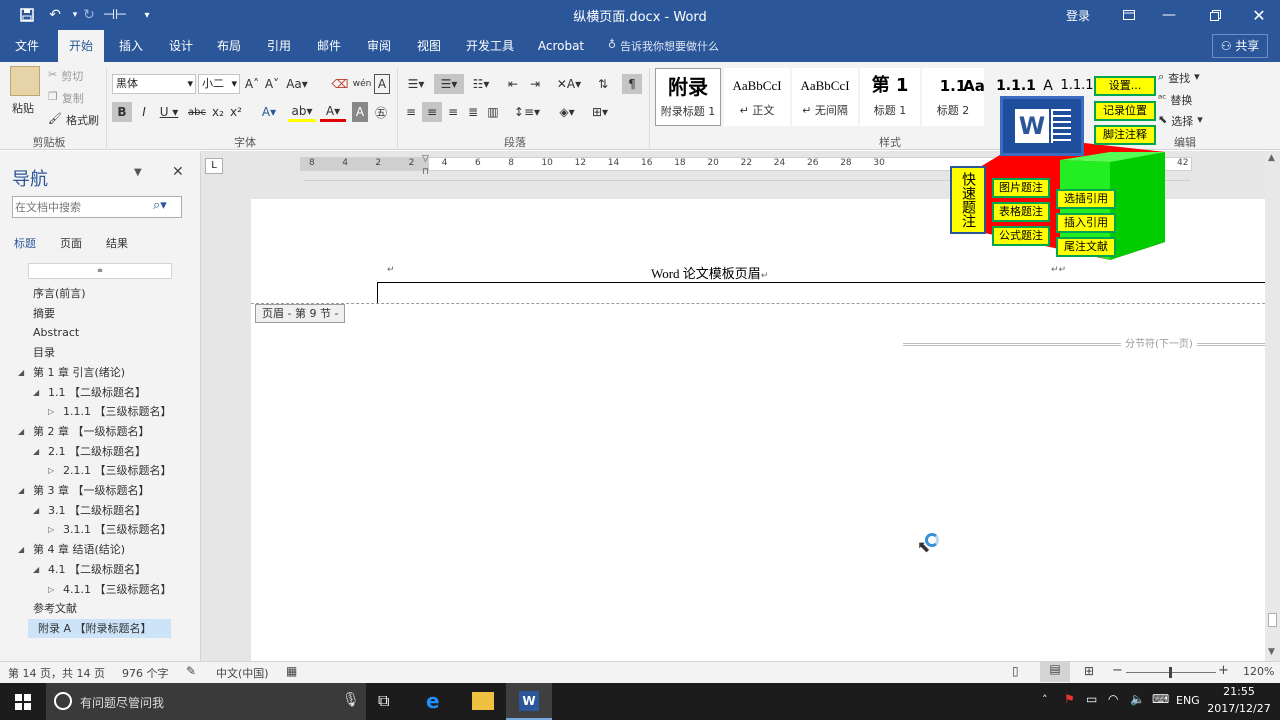 The width and height of the screenshot is (1280, 720). Describe the element at coordinates (144, 112) in the screenshot. I see `italic-icon: I` at that location.